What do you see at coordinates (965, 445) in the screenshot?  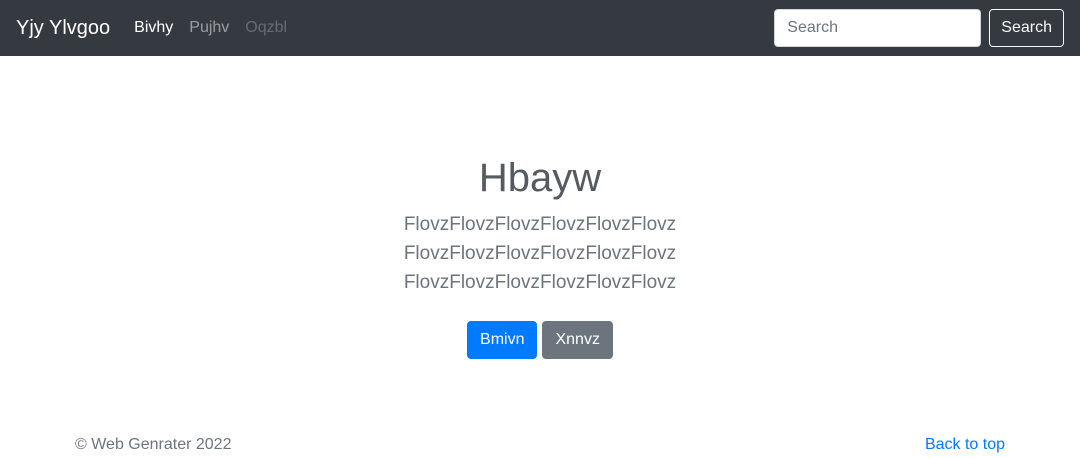 I see `back-to-top-link: Back to top` at bounding box center [965, 445].